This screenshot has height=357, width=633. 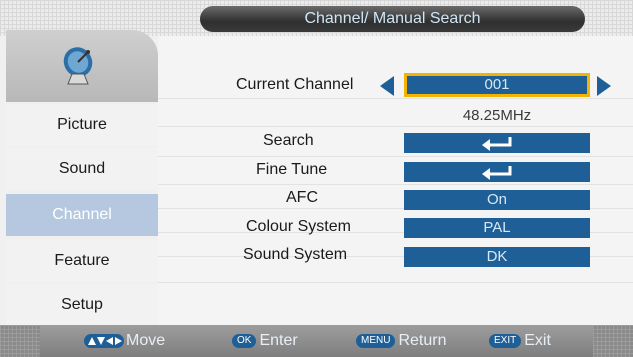 What do you see at coordinates (387, 86) in the screenshot?
I see `left-arrow-icon` at bounding box center [387, 86].